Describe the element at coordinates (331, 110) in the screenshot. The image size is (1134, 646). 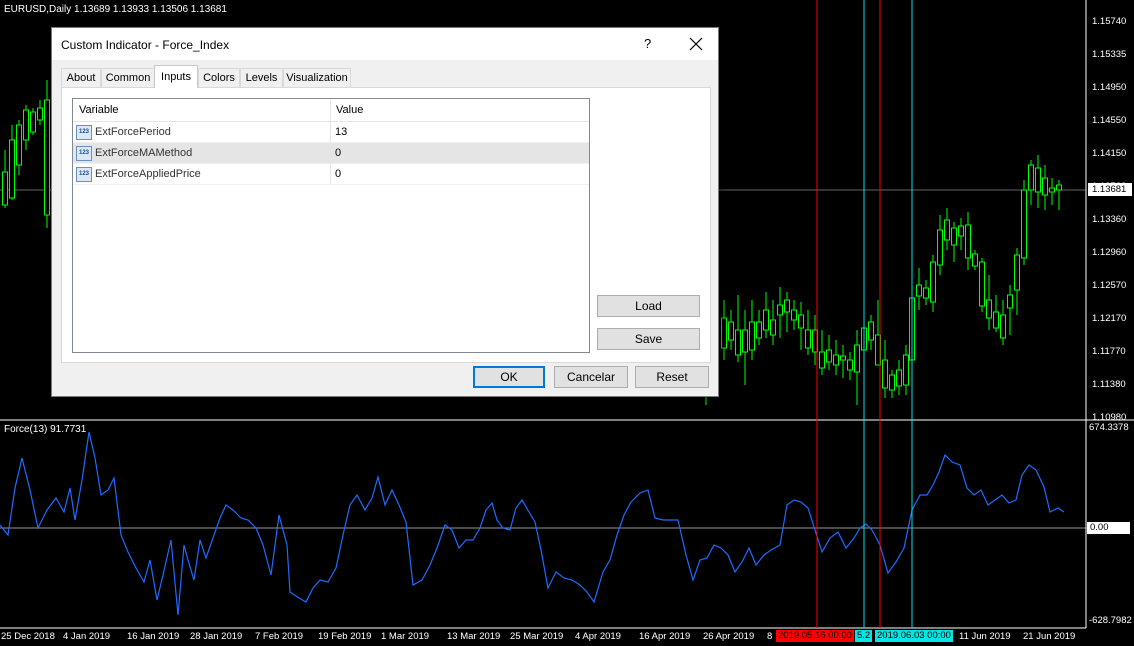
I see `table-header: Variable Value` at that location.